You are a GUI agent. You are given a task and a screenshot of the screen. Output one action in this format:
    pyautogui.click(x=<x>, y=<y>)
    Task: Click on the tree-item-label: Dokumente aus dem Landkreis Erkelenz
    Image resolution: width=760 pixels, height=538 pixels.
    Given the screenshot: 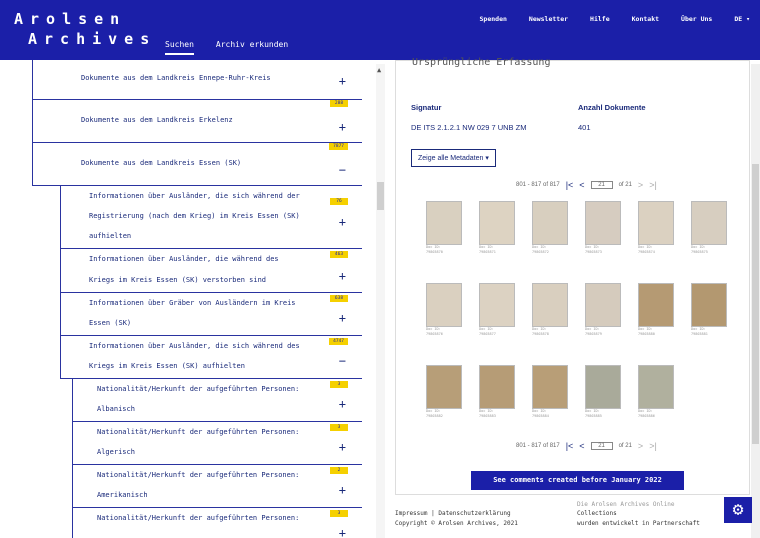 What is the action you would take?
    pyautogui.click(x=157, y=120)
    